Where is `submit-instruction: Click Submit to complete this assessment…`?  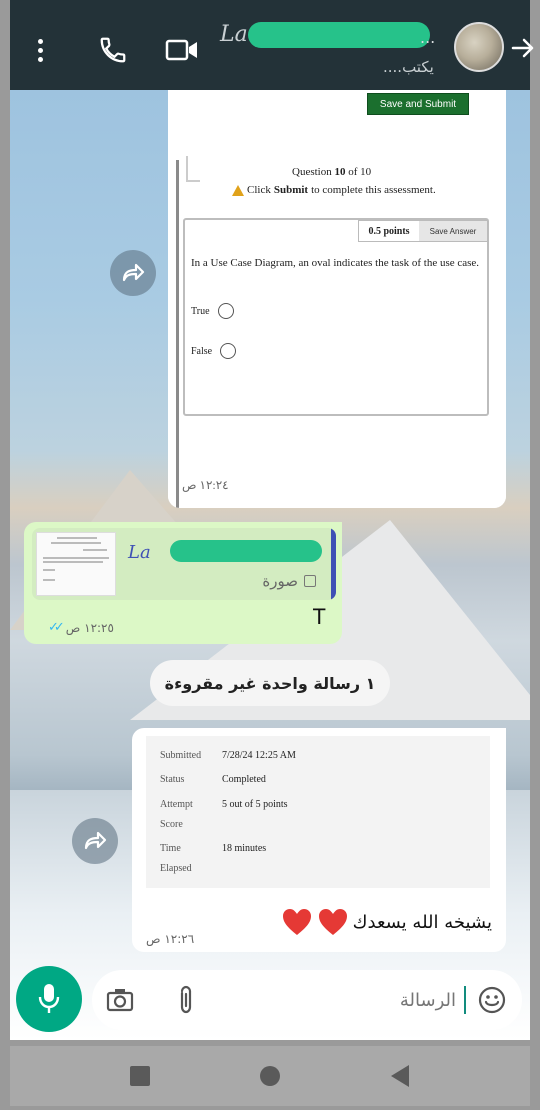 submit-instruction: Click Submit to complete this assessment… is located at coordinates (334, 190).